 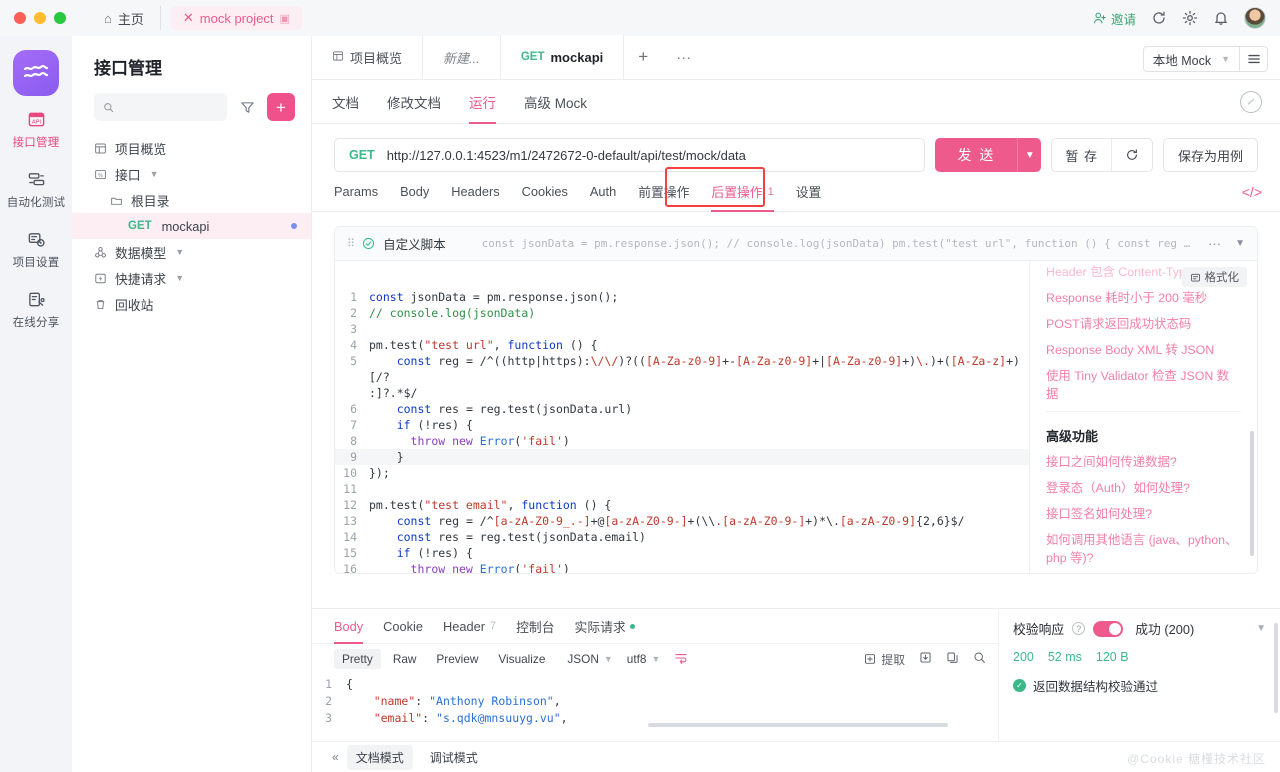 I want to click on filter-button, so click(x=247, y=107).